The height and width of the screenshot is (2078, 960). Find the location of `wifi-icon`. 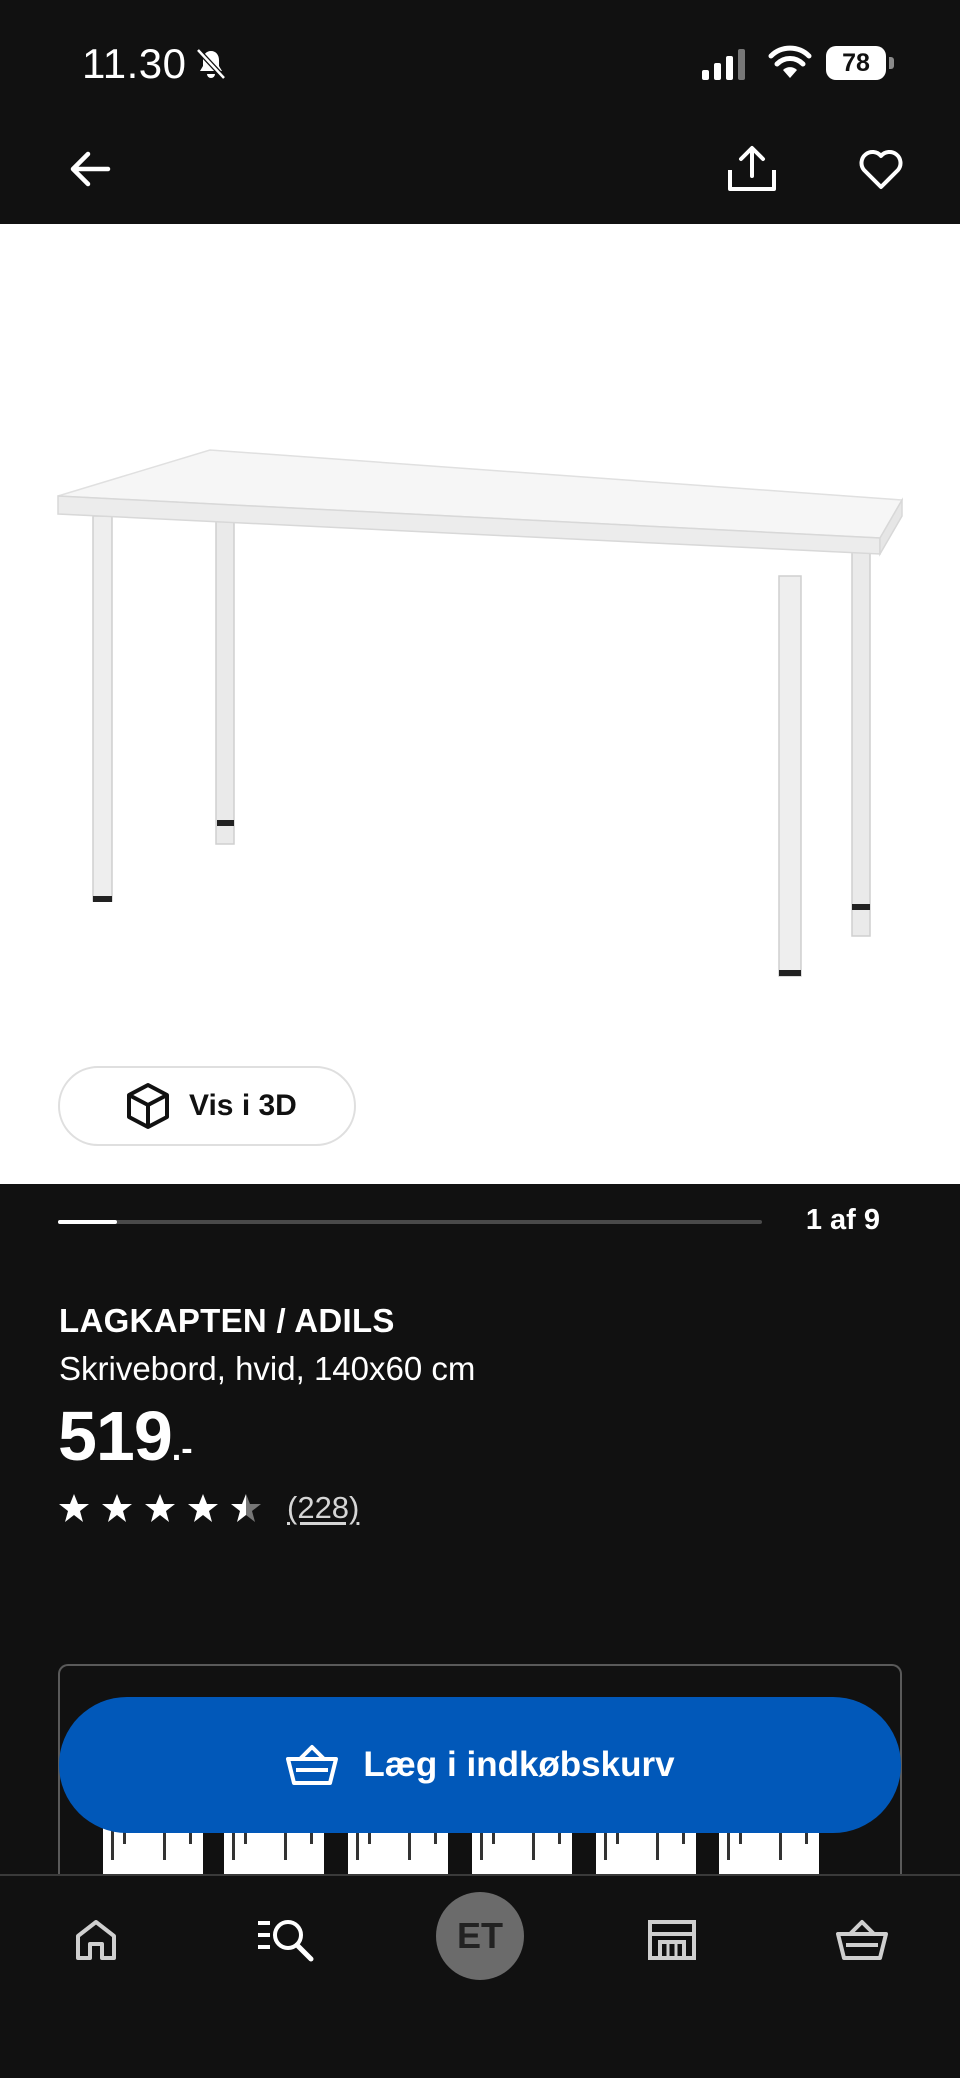

wifi-icon is located at coordinates (790, 61).